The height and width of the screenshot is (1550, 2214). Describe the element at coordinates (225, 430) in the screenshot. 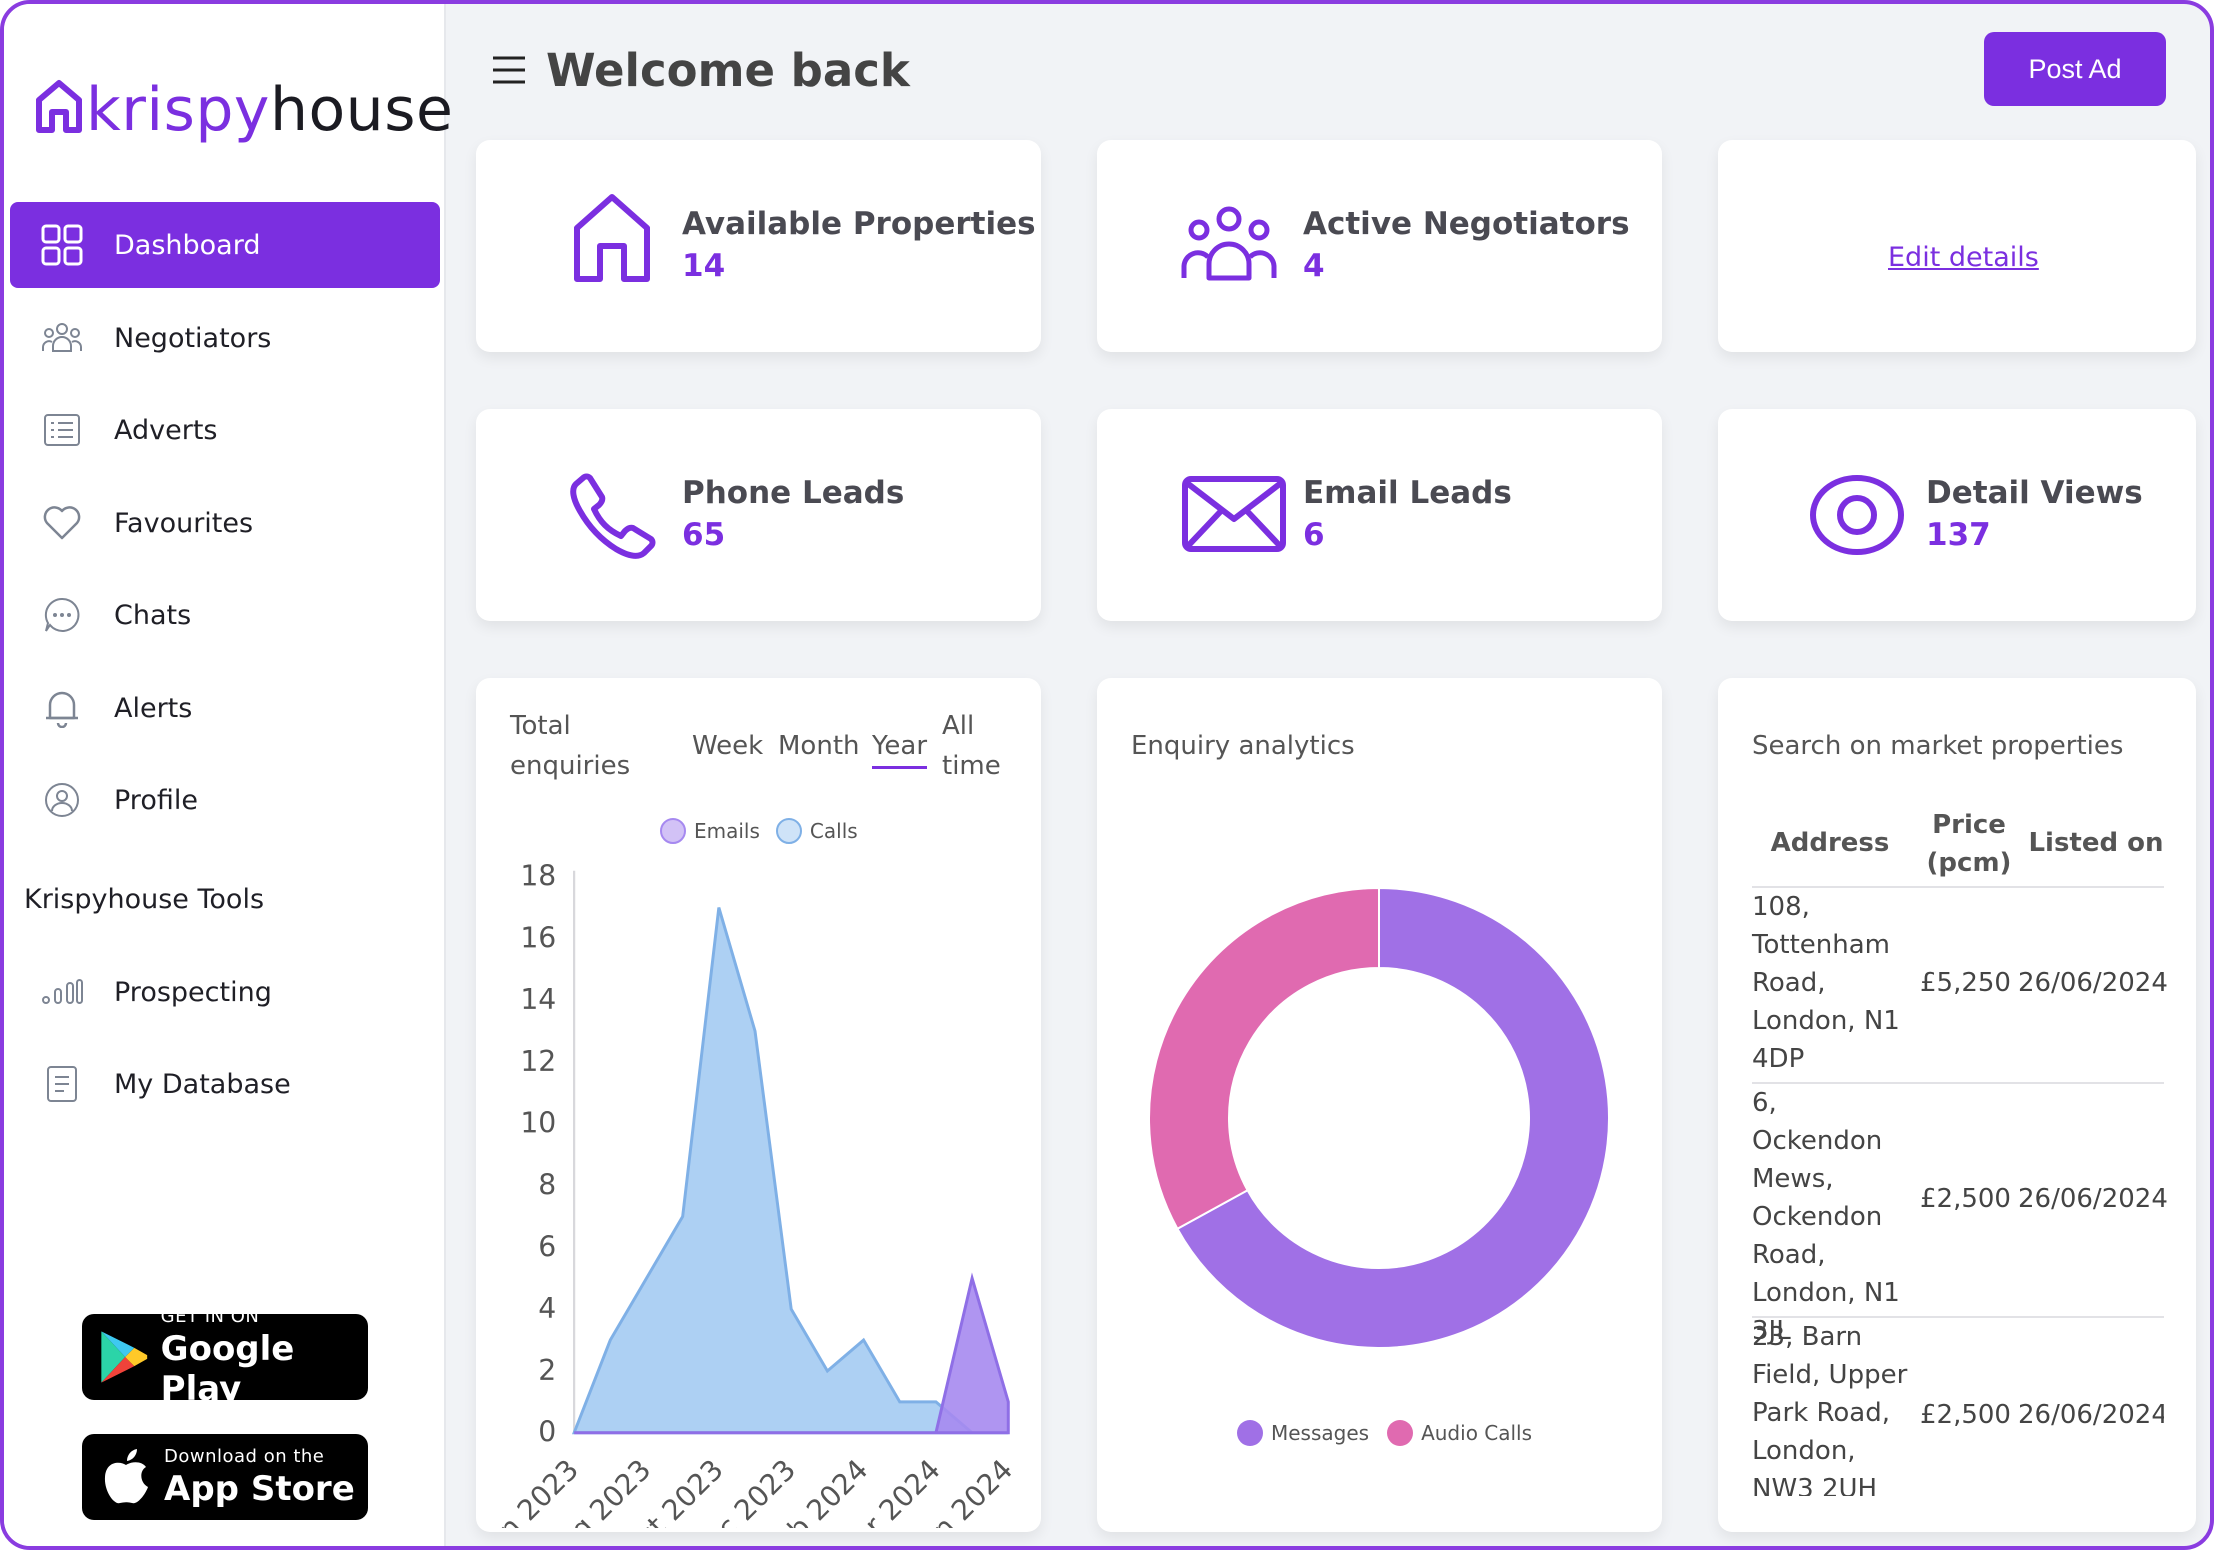

I see `sidebar-item-adverts: Adverts` at that location.